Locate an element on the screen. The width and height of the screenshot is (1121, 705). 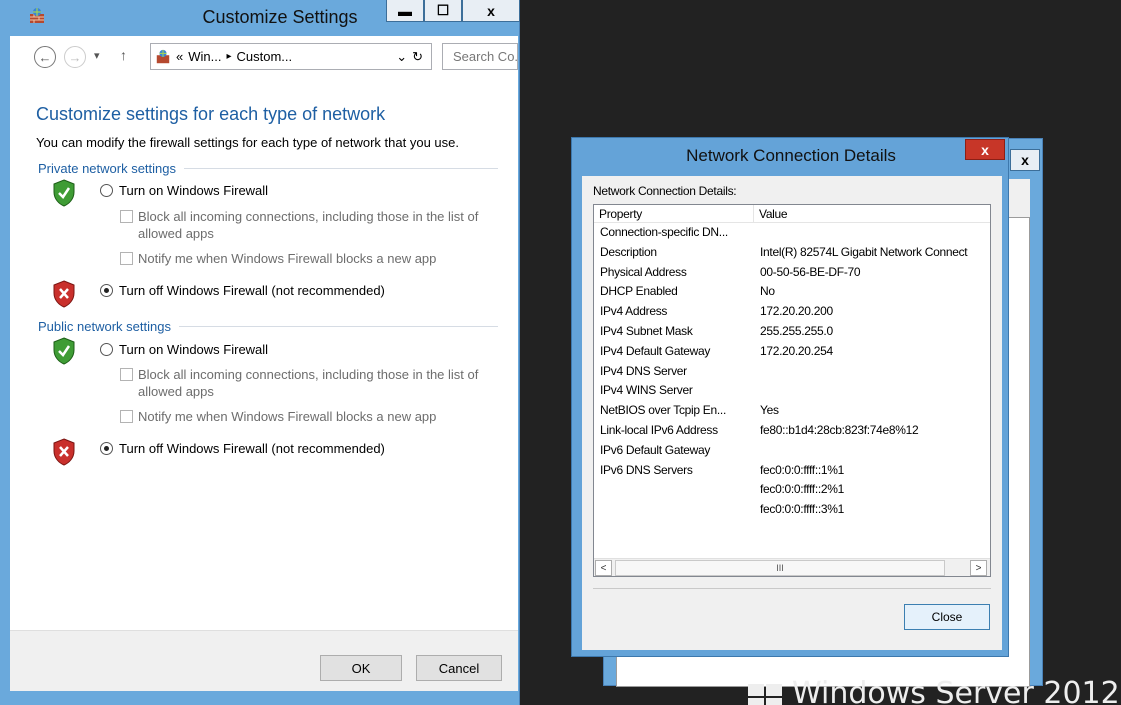
table-row: IPv4 Default Gateway 172.20.20.254 is located at coordinates (792, 354).